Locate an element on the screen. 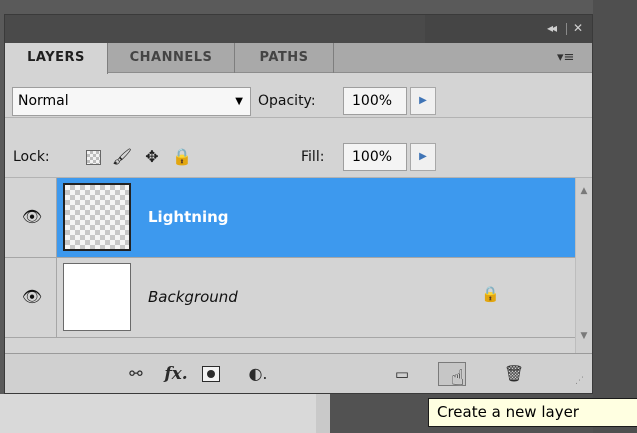  lock-position-icon: ✥ is located at coordinates (152, 157).